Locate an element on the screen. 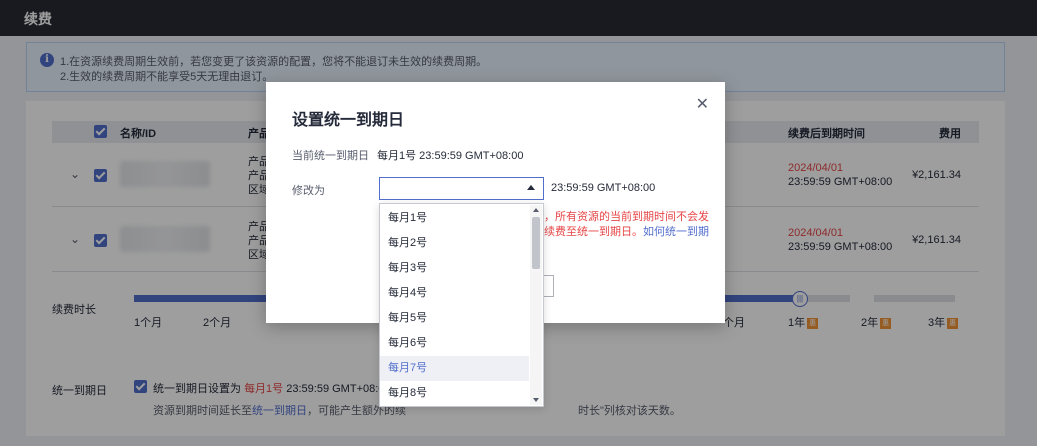 The width and height of the screenshot is (1037, 446). warning-line-2: 续费至统一到期日。如何统一到期 is located at coordinates (626, 231).